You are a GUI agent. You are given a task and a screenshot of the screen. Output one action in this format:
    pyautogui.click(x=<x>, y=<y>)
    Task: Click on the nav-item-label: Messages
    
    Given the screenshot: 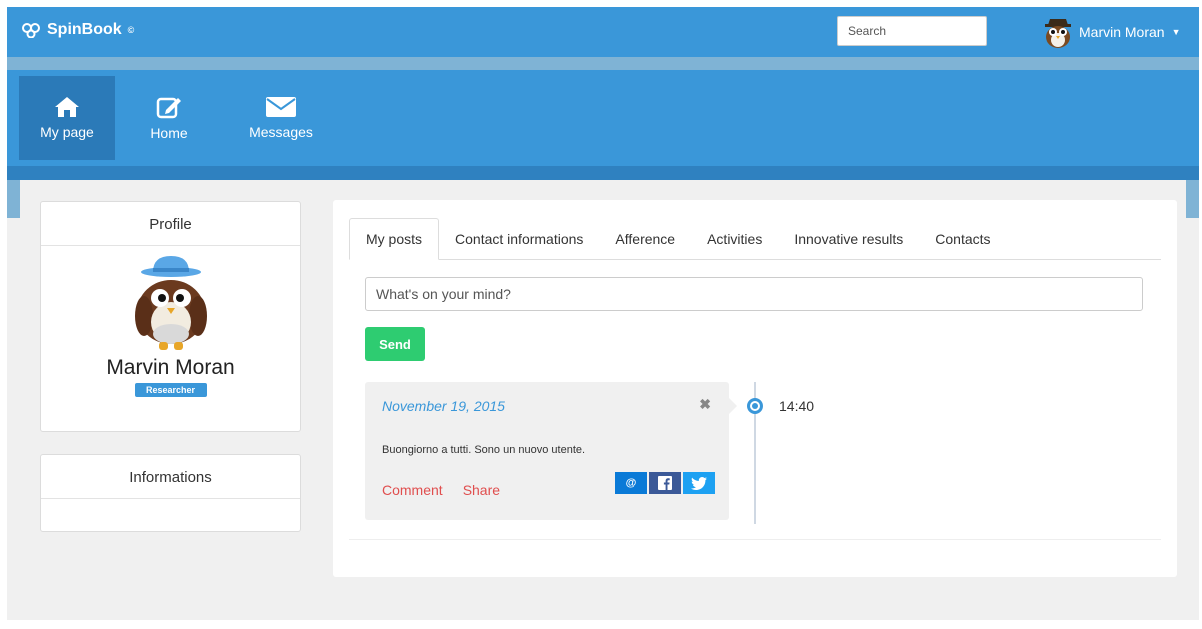 What is the action you would take?
    pyautogui.click(x=281, y=132)
    